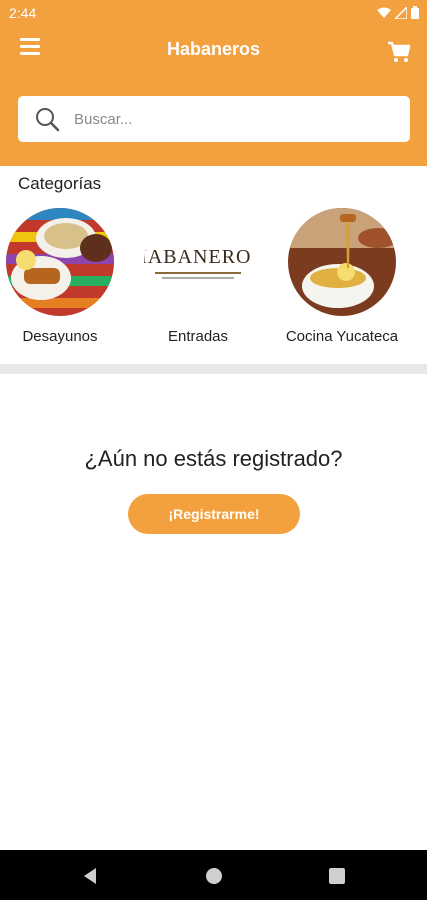 The width and height of the screenshot is (427, 900). I want to click on back-icon, so click(90, 876).